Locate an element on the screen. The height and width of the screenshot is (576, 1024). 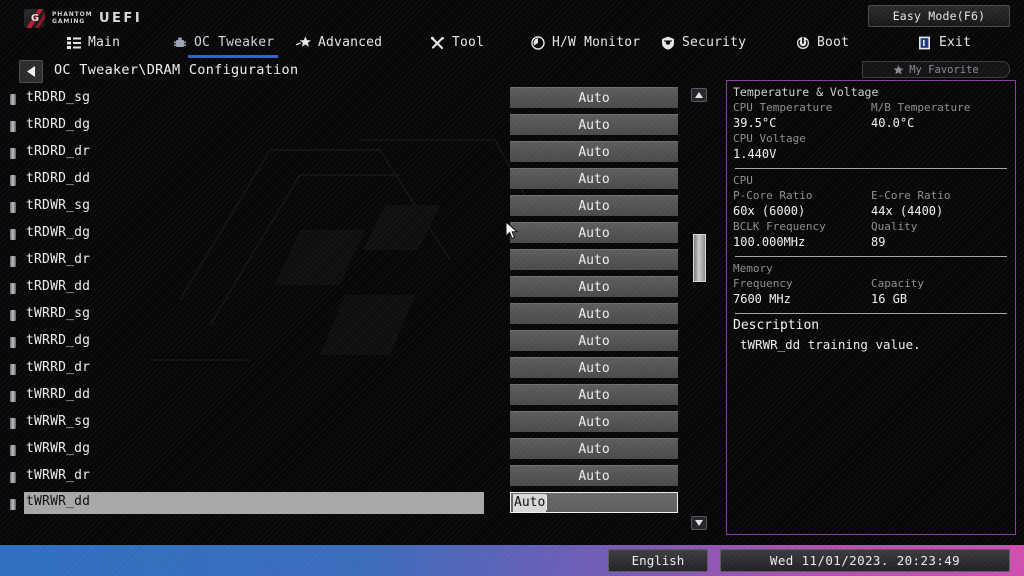
tab-main: Main is located at coordinates (93, 42).